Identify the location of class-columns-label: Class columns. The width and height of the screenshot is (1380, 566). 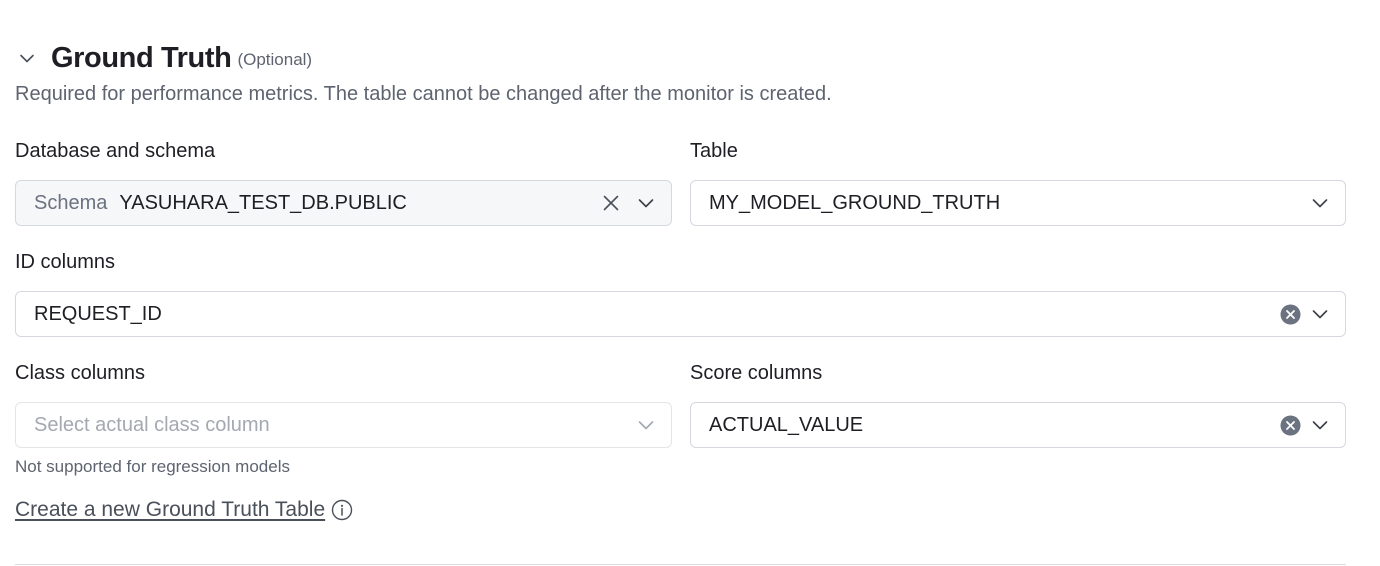
(80, 373).